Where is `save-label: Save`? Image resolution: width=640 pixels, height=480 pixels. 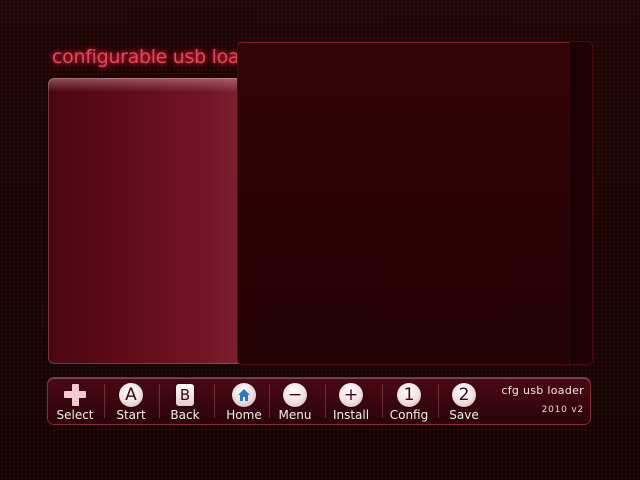 save-label: Save is located at coordinates (464, 415).